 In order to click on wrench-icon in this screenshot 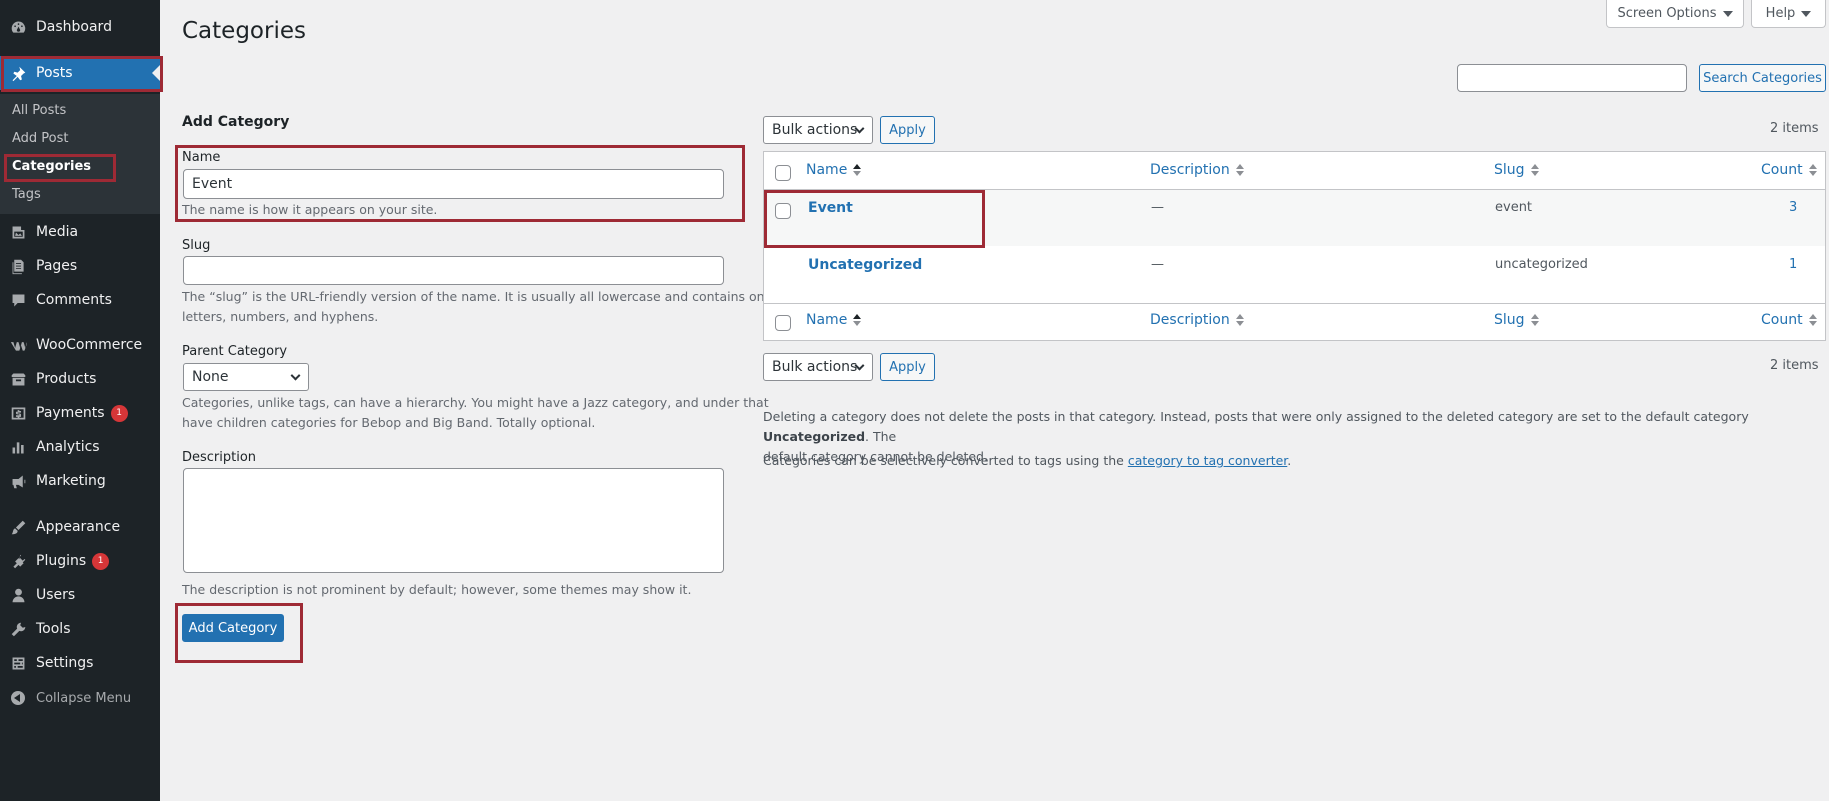, I will do `click(18, 629)`.